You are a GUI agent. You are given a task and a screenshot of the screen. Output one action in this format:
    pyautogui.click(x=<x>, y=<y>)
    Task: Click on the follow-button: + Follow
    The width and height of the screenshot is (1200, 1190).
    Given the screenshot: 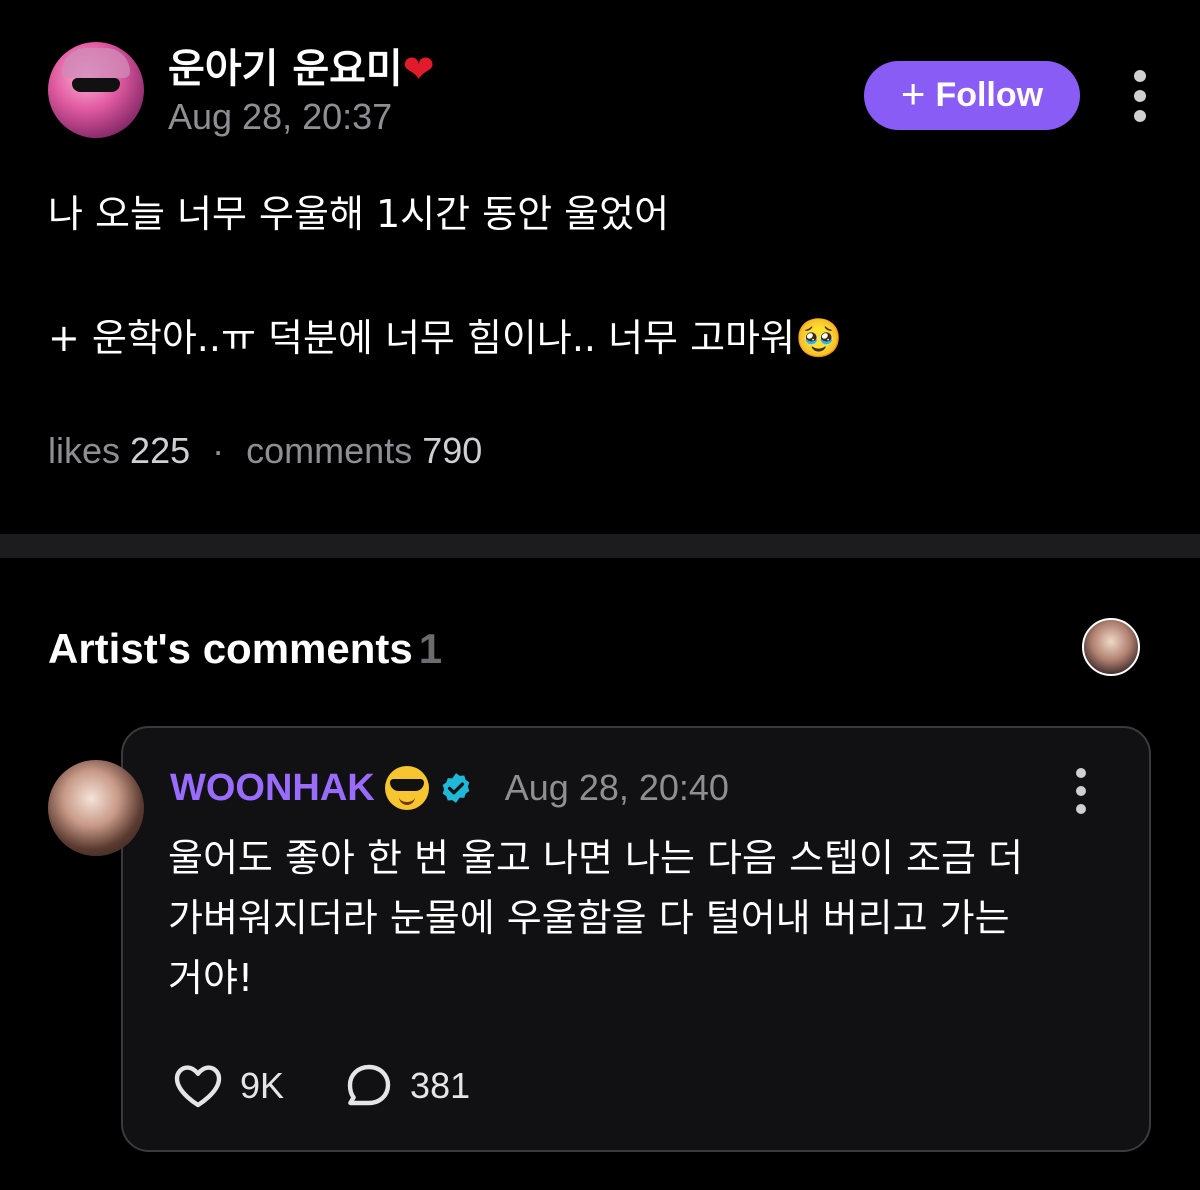 What is the action you would take?
    pyautogui.click(x=972, y=95)
    